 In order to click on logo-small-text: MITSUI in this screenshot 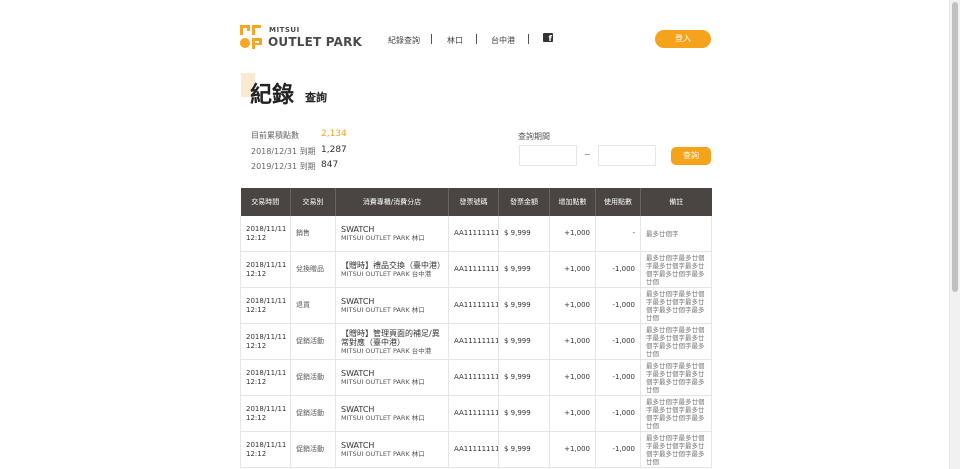, I will do `click(284, 30)`.